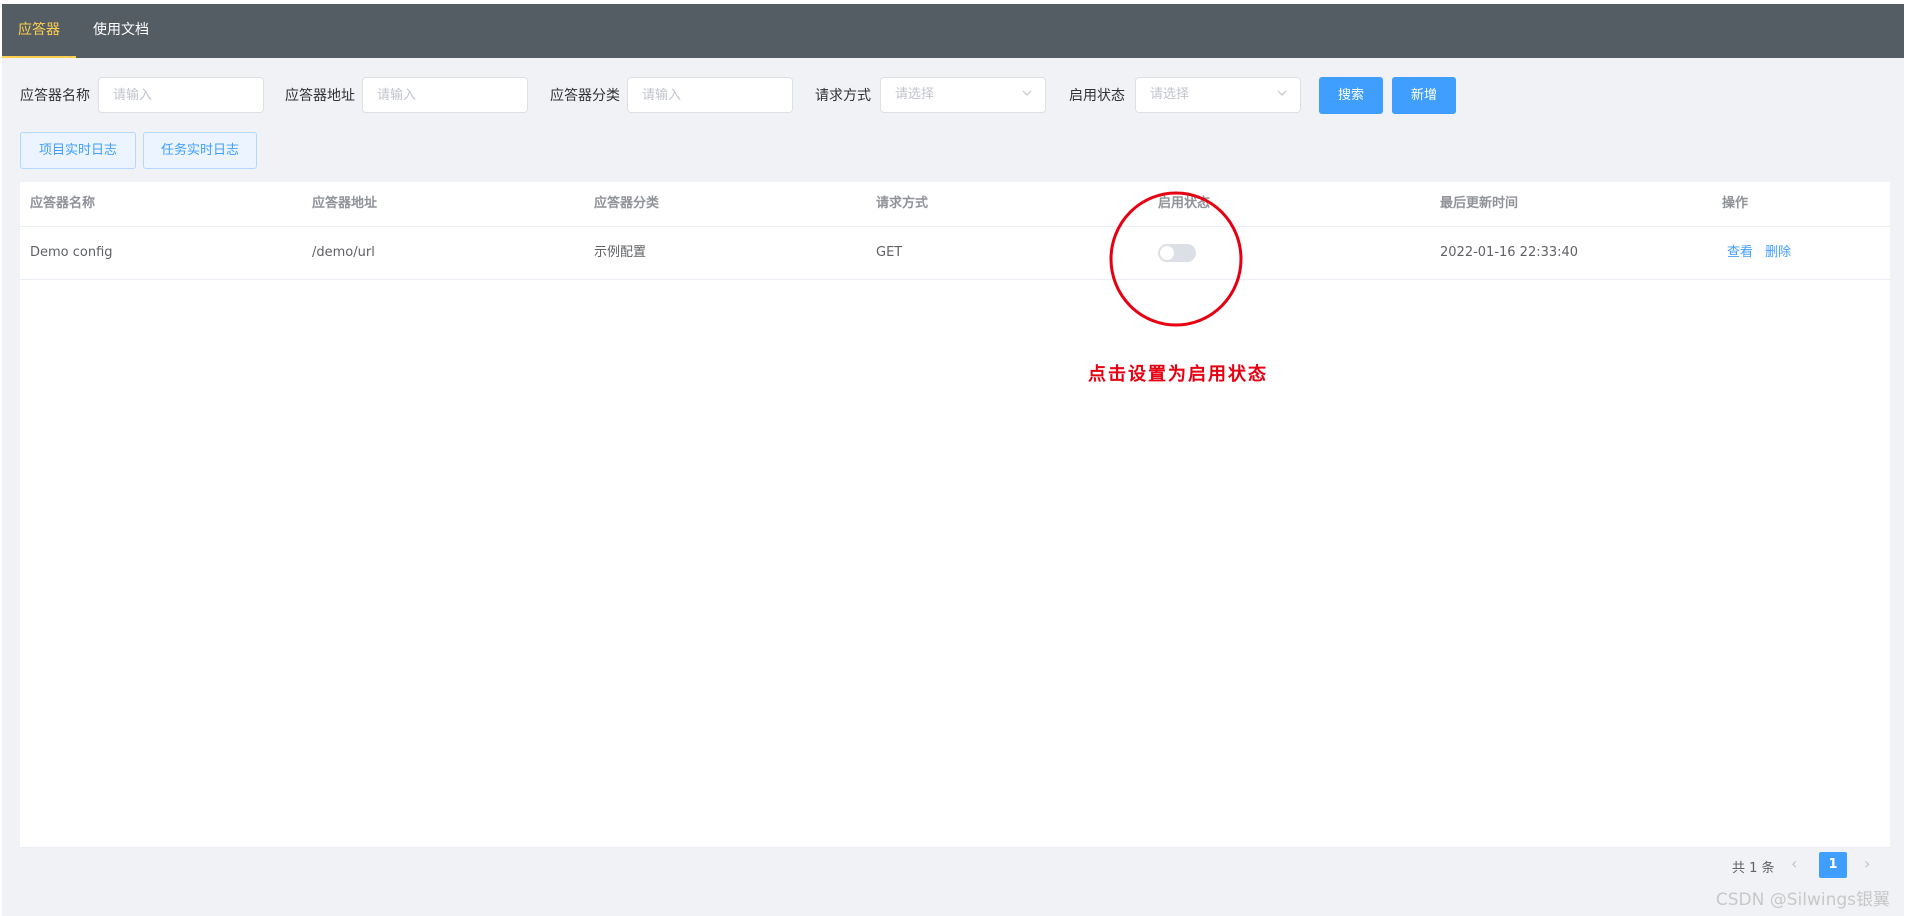  Describe the element at coordinates (1509, 252) in the screenshot. I see `cell-updated-at: 2022-01-16 22:33:40` at that location.